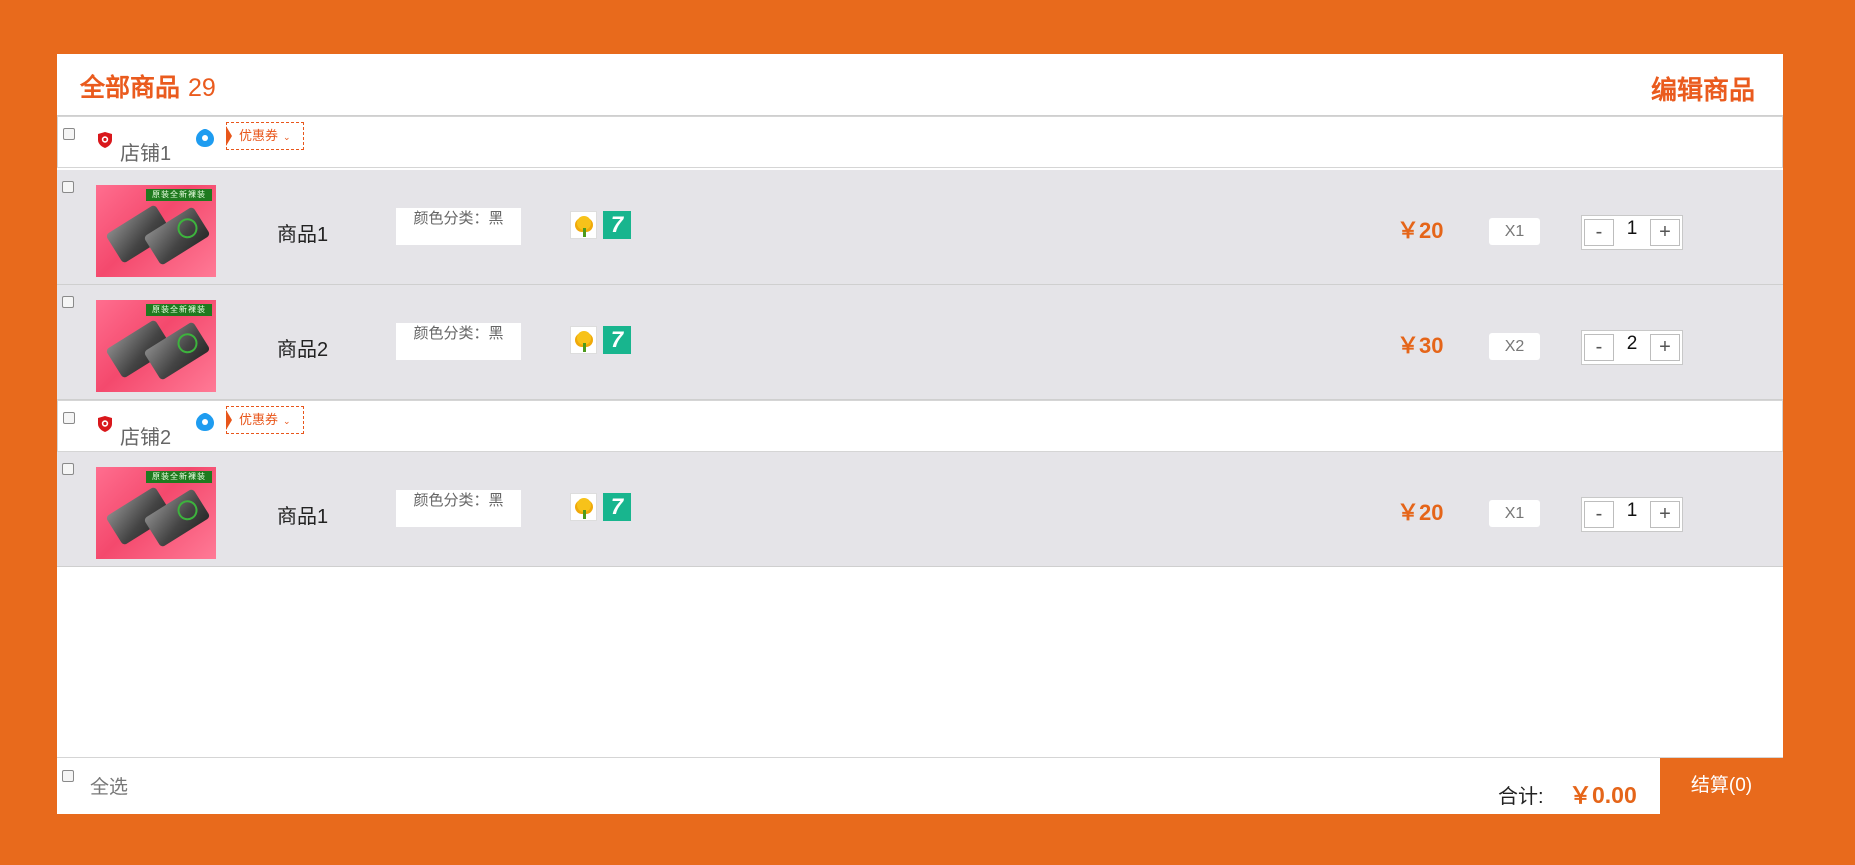  I want to click on cart-header: 全部商品 29 编辑商品, so click(920, 85).